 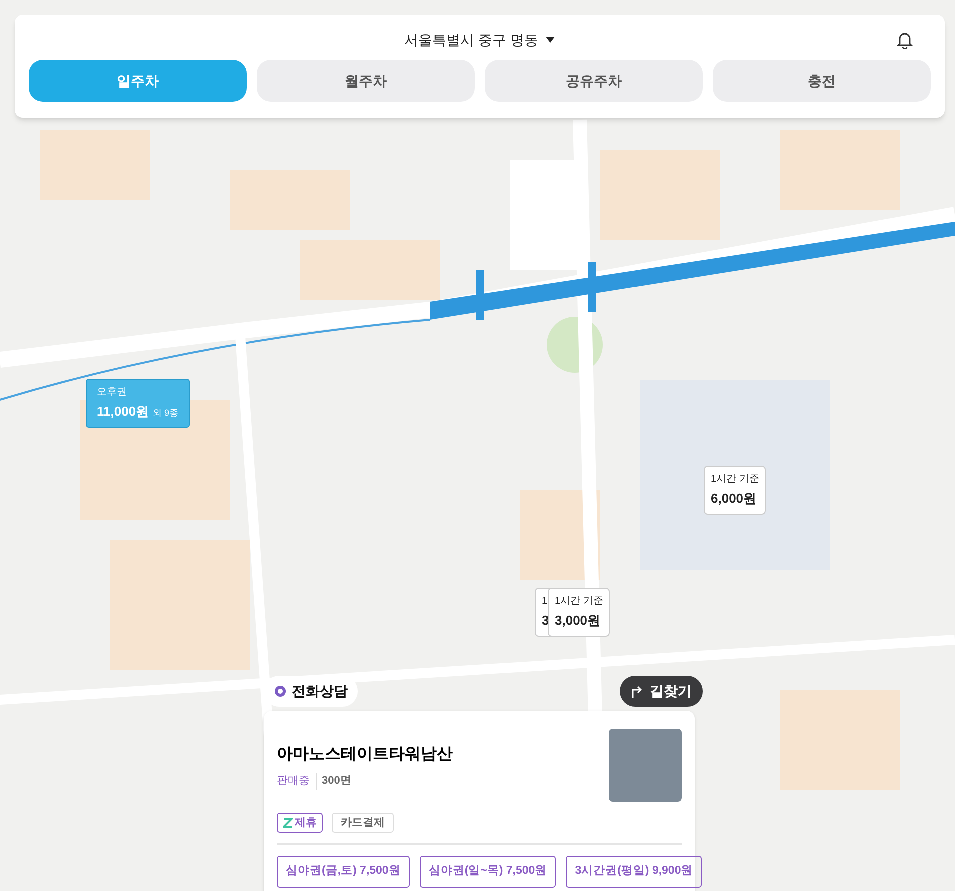 What do you see at coordinates (365, 755) in the screenshot?
I see `parking-lot-name: 아마노스테이트타워남산` at bounding box center [365, 755].